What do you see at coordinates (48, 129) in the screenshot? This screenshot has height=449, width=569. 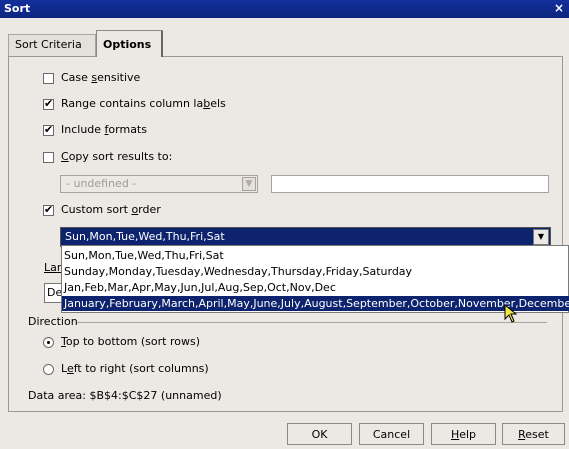 I see `include-formats-checkbox` at bounding box center [48, 129].